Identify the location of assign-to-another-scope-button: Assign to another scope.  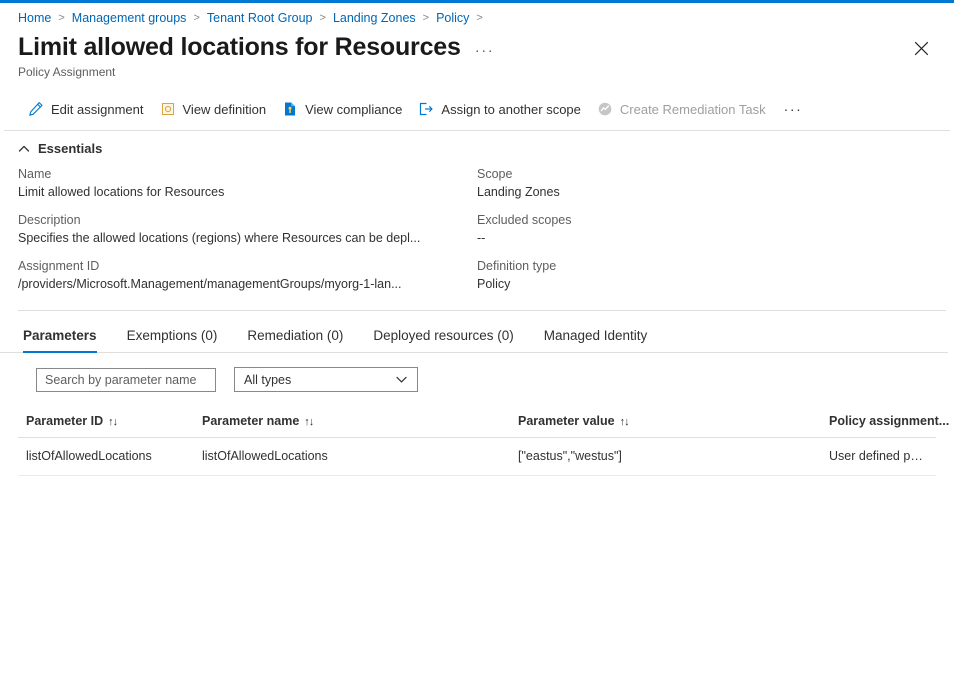
(501, 109).